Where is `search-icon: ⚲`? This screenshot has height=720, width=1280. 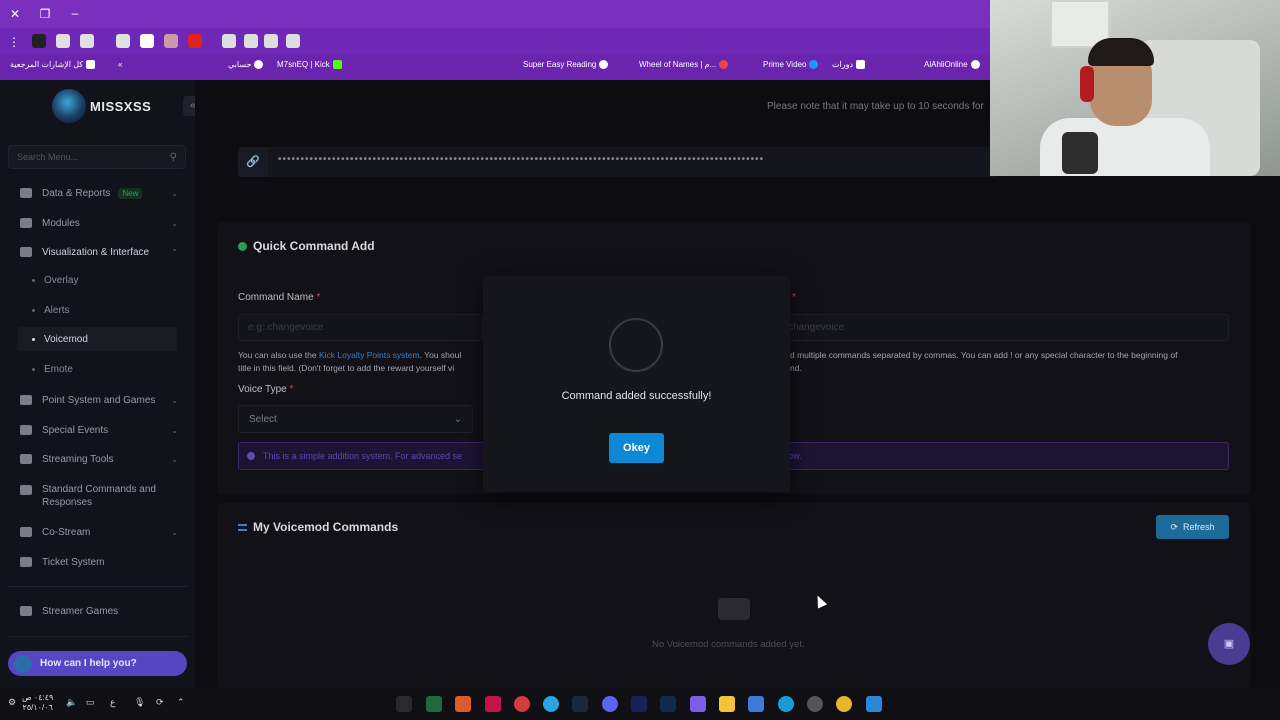
search-icon: ⚲ is located at coordinates (173, 157).